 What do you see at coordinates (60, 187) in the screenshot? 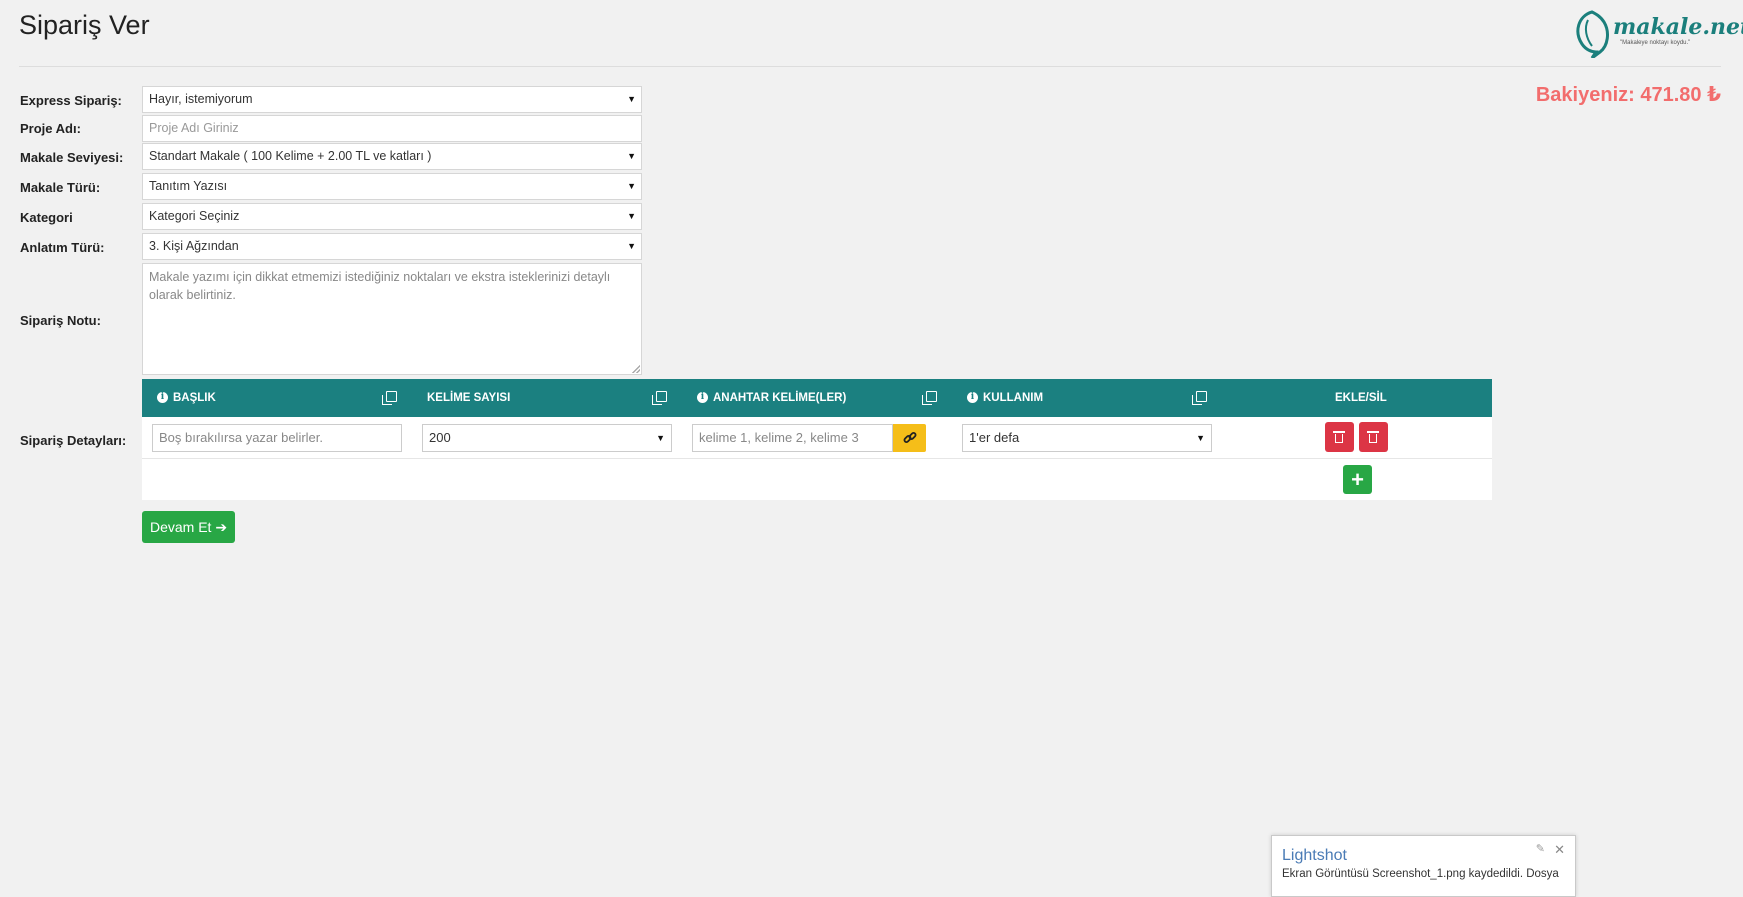
I see `type-label: Makale Türü:` at bounding box center [60, 187].